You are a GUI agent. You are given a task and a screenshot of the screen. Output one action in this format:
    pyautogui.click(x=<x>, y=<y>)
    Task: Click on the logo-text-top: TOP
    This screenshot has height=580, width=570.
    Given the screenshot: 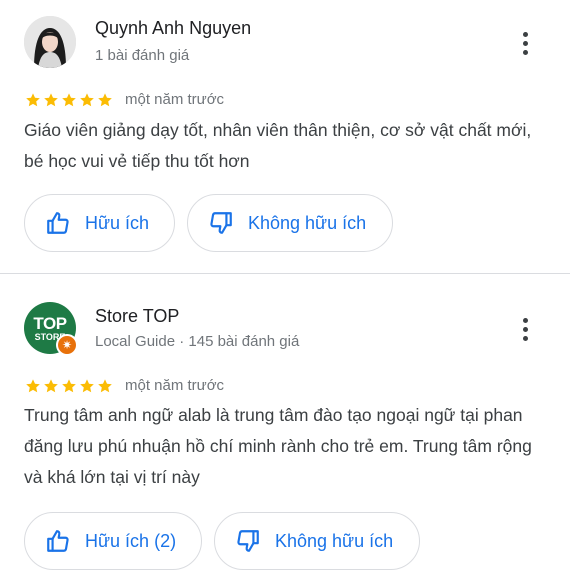 What is the action you would take?
    pyautogui.click(x=50, y=323)
    